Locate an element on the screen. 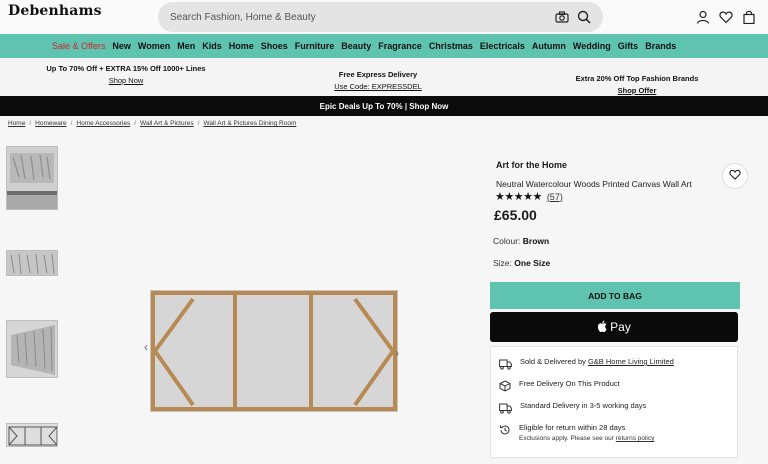 Image resolution: width=768 pixels, height=464 pixels. search-bar: Search Fashion, Home & Beauty is located at coordinates (380, 17).